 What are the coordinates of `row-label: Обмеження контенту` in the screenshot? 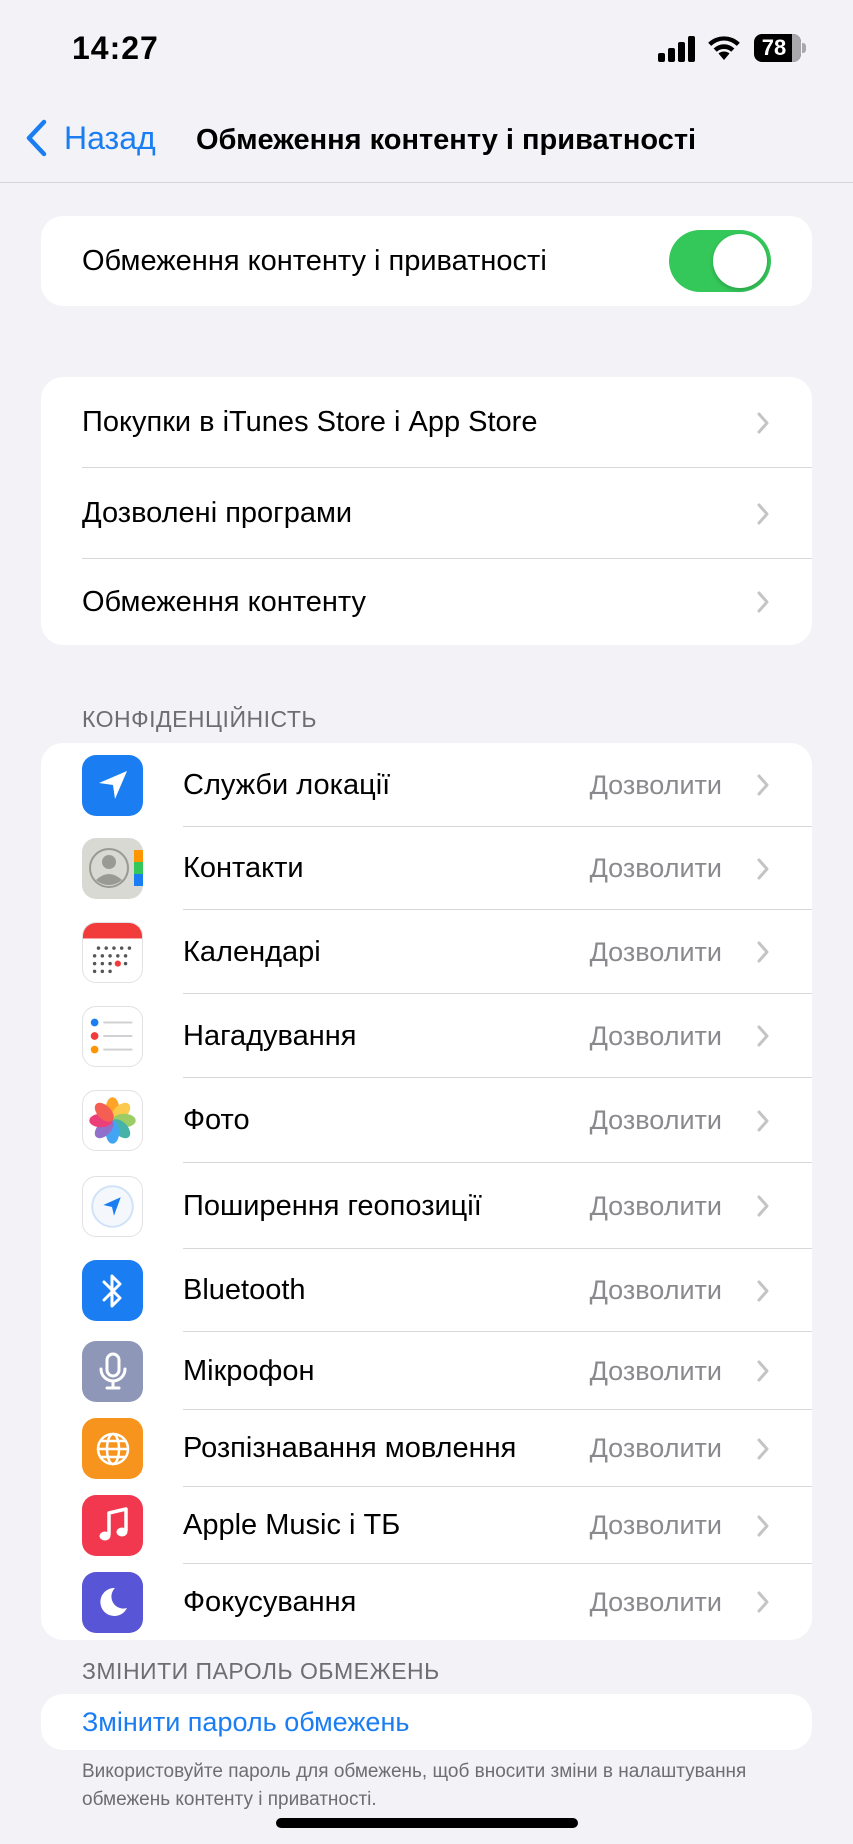 It's located at (224, 601).